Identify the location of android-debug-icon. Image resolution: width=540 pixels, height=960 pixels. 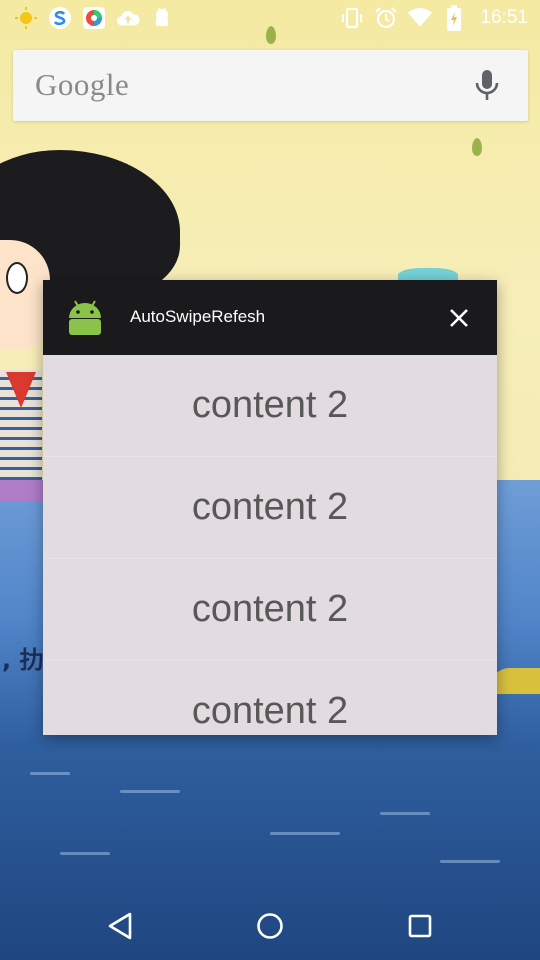
(162, 18).